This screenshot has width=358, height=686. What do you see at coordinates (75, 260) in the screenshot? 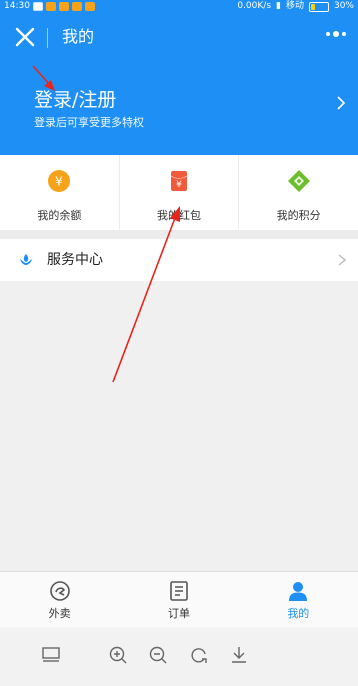
I see `service-center-label: 服务中心` at bounding box center [75, 260].